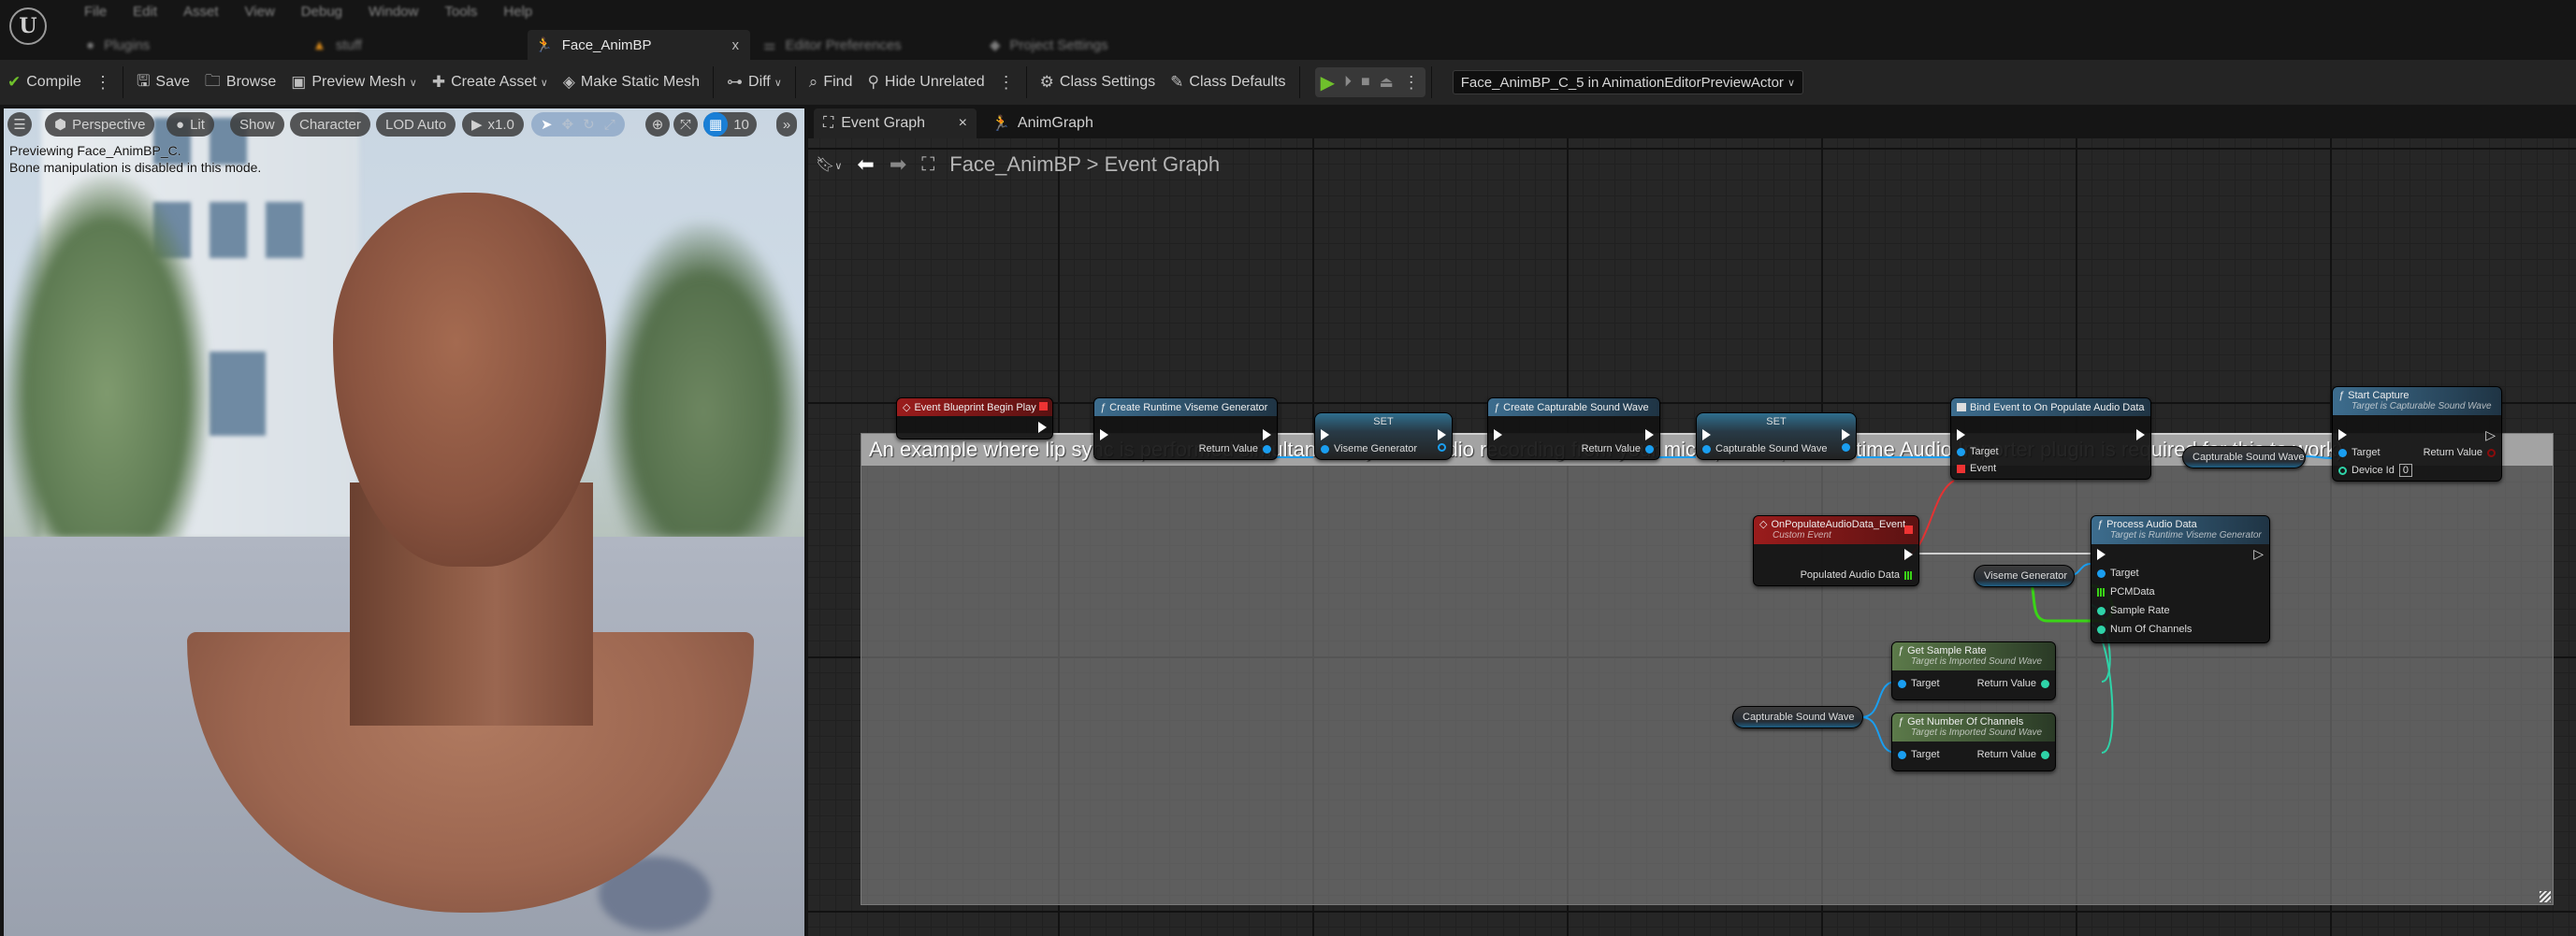  What do you see at coordinates (831, 82) in the screenshot?
I see `find-button: ⌕ Find` at bounding box center [831, 82].